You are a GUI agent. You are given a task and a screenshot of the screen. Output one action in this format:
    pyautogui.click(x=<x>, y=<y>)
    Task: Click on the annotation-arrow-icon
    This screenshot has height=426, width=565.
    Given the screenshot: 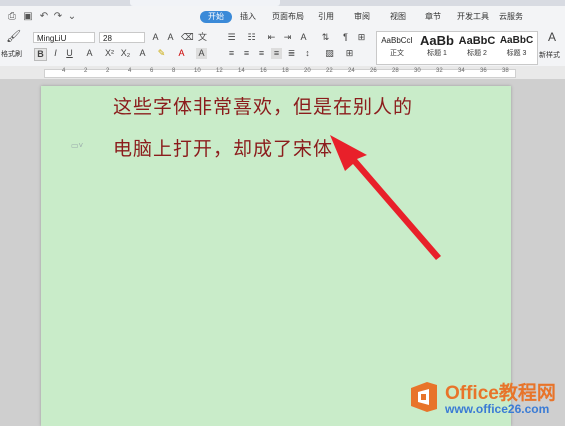 What is the action you would take?
    pyautogui.click(x=385, y=197)
    